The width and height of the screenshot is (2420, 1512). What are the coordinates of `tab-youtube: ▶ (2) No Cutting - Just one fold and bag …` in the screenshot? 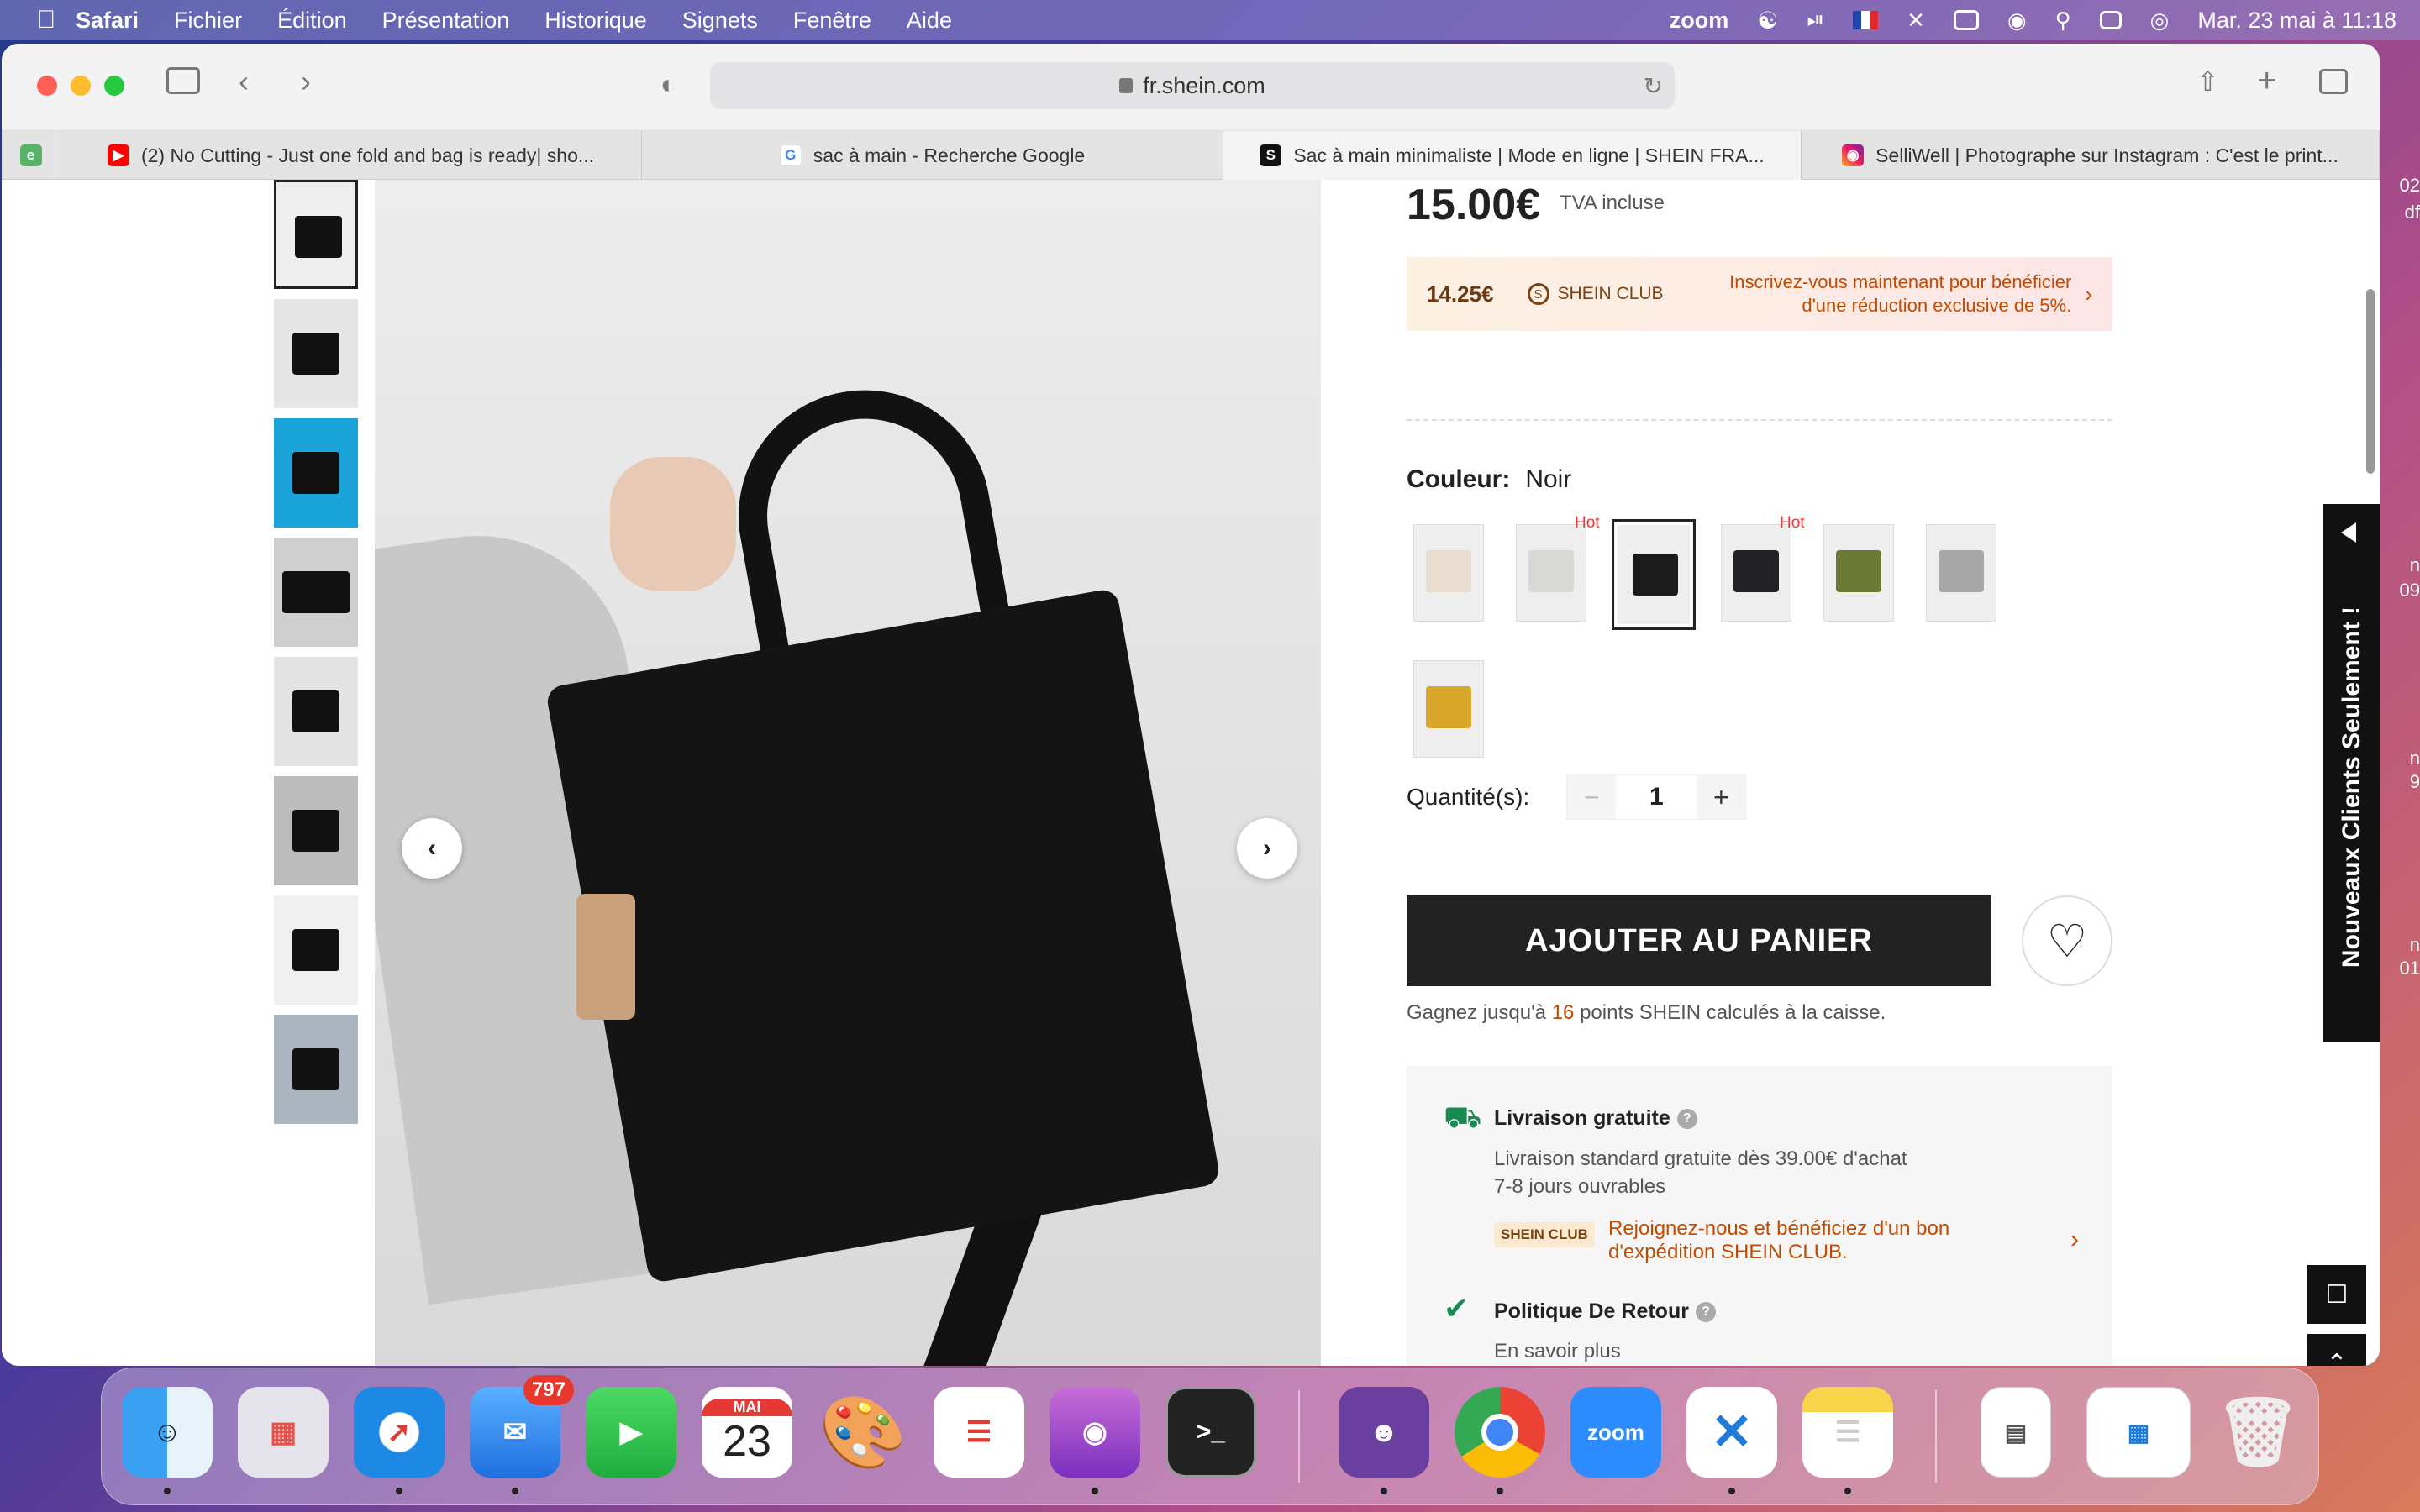 It's located at (351, 155).